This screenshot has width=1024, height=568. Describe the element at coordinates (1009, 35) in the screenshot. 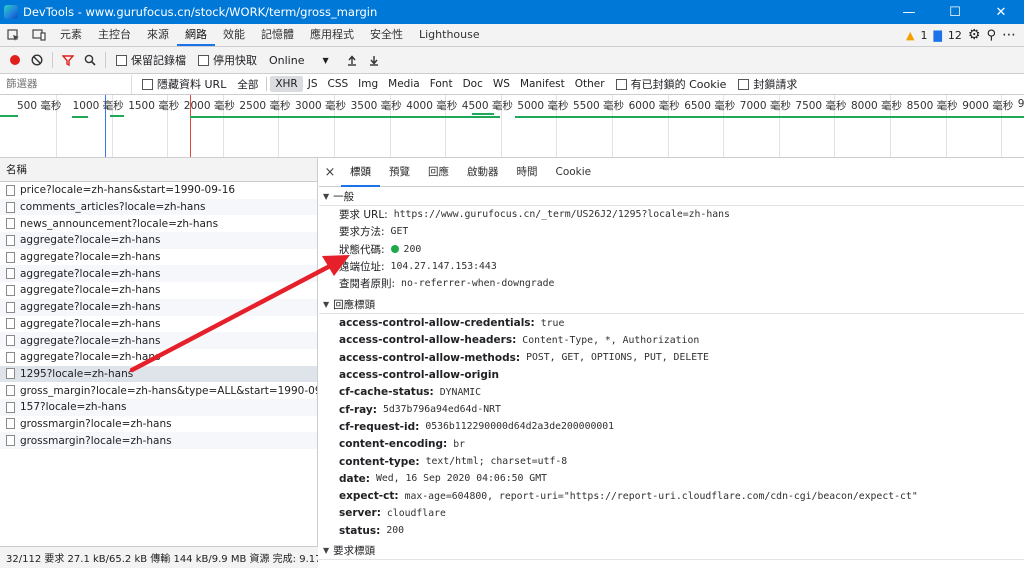

I see `more-options-icon: ⋯` at that location.